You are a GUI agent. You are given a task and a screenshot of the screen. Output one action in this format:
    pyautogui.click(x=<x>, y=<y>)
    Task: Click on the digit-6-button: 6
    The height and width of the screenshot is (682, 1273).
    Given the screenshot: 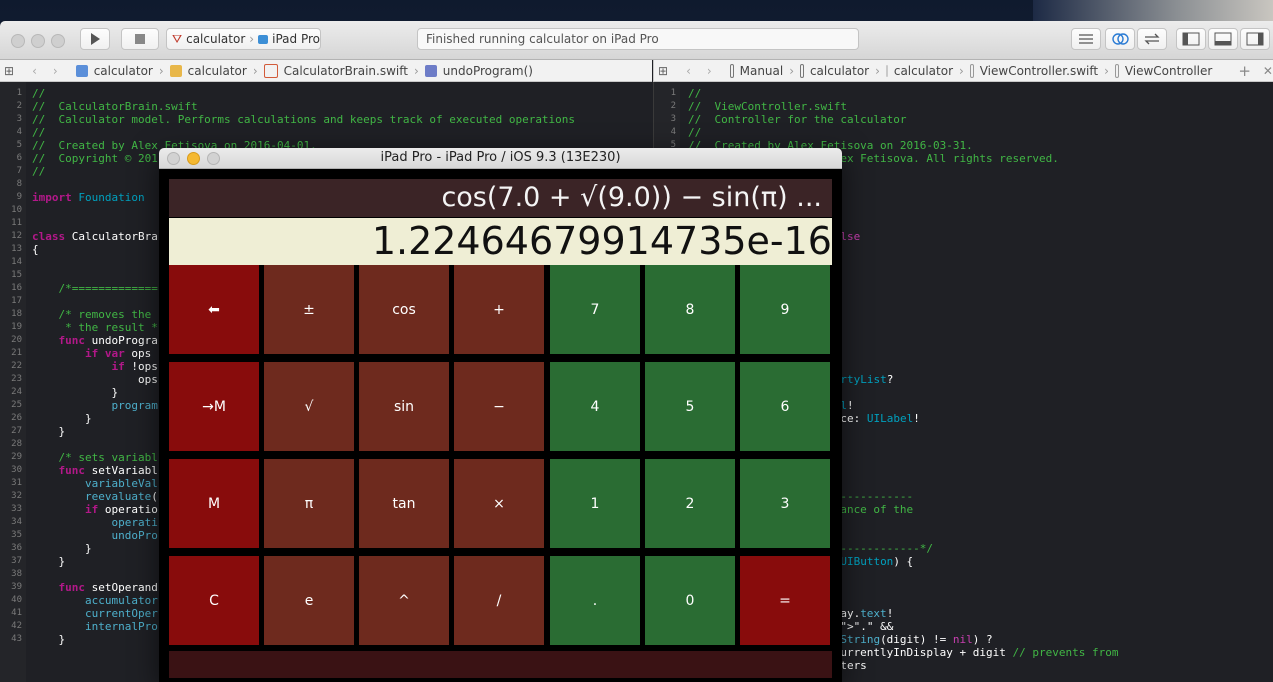 What is the action you would take?
    pyautogui.click(x=785, y=406)
    